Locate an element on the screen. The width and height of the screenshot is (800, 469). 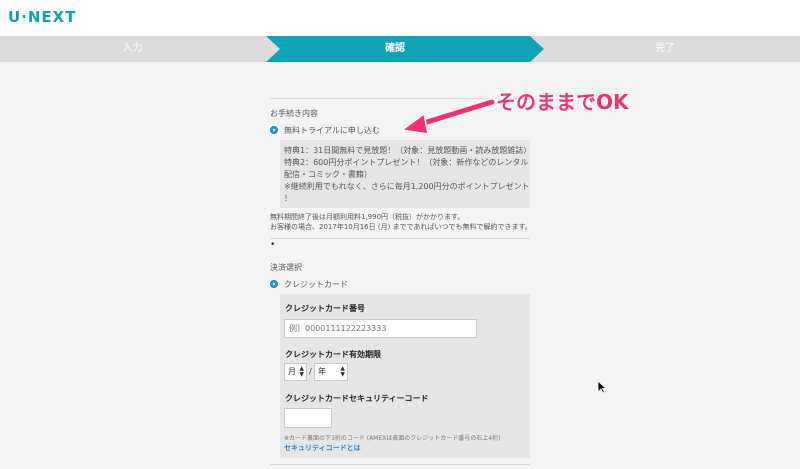
payment-heading: 決済選択 is located at coordinates (286, 267).